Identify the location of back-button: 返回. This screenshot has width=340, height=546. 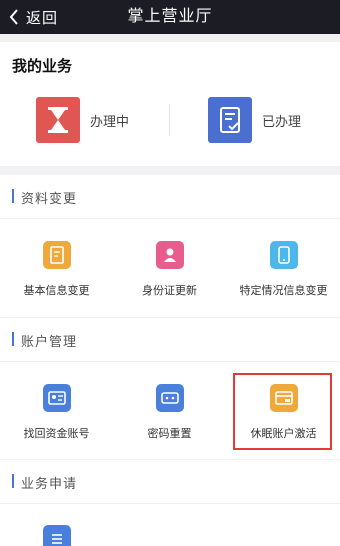
(35, 17).